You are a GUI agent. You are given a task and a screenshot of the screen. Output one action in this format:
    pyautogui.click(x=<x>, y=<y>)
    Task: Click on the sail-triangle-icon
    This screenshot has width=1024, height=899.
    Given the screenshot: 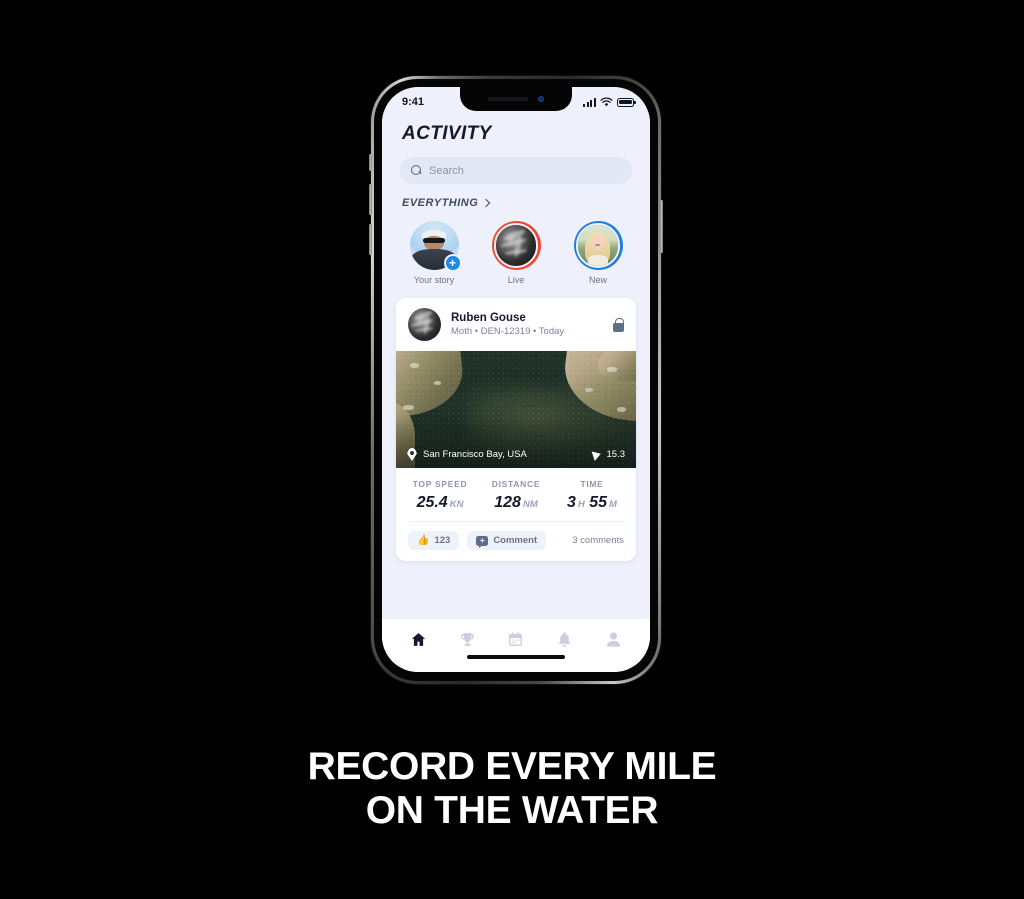 What is the action you would take?
    pyautogui.click(x=596, y=454)
    